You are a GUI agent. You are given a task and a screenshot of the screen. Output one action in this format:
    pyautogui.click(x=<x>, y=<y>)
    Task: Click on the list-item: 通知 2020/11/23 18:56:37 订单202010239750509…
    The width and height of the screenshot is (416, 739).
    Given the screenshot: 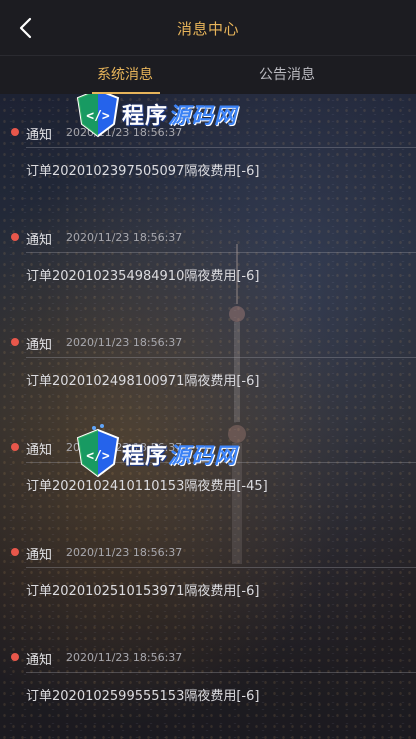 What is the action you would take?
    pyautogui.click(x=208, y=144)
    